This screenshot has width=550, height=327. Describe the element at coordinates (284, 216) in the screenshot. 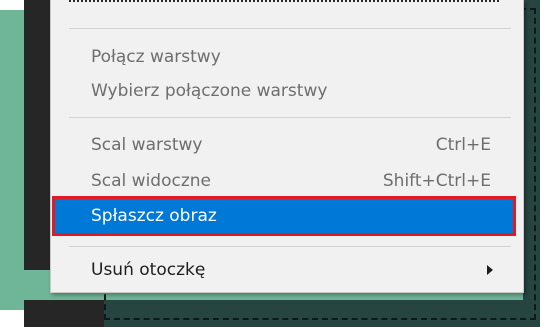

I see `menu-item-flatten-image: Spłaszcz obraz` at that location.